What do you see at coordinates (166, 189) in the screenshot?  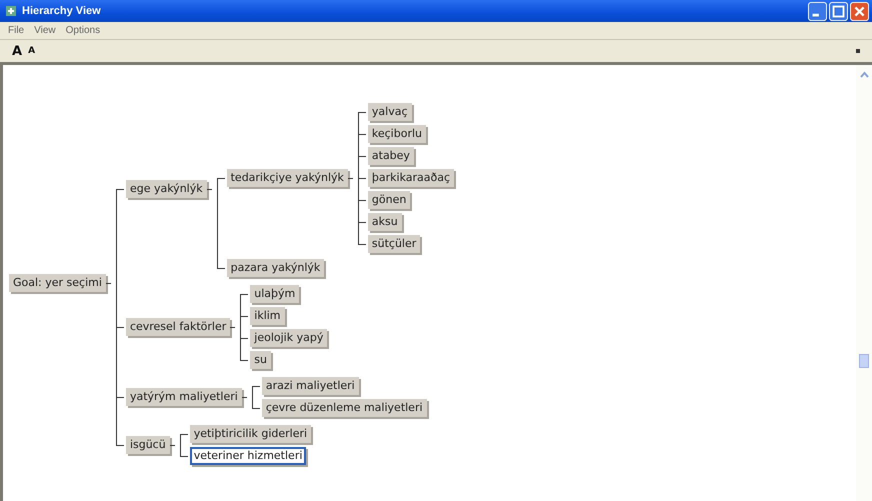 I see `tree-node: ege yakýnlýk` at bounding box center [166, 189].